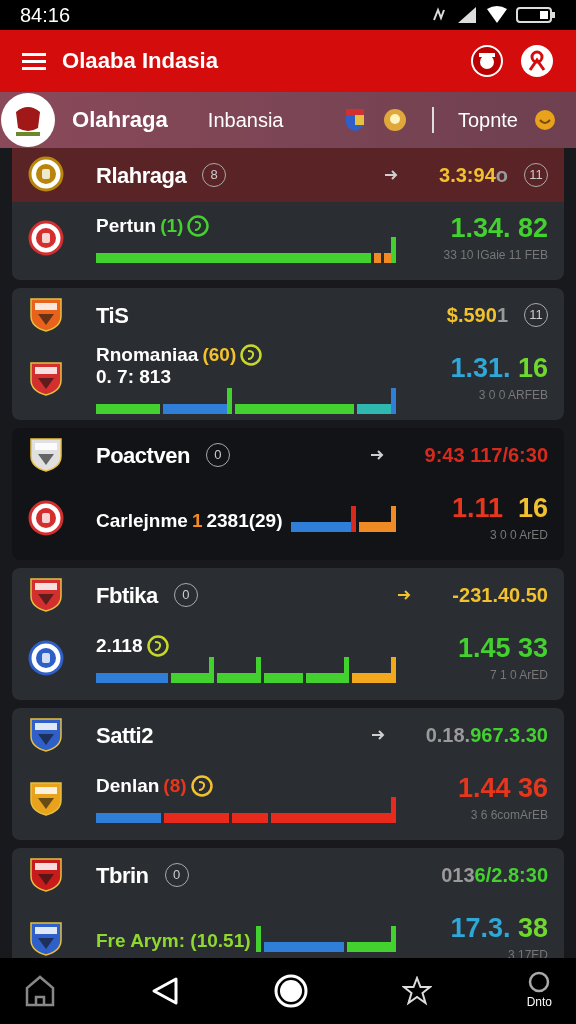  I want to click on profile-icon, so click(537, 61).